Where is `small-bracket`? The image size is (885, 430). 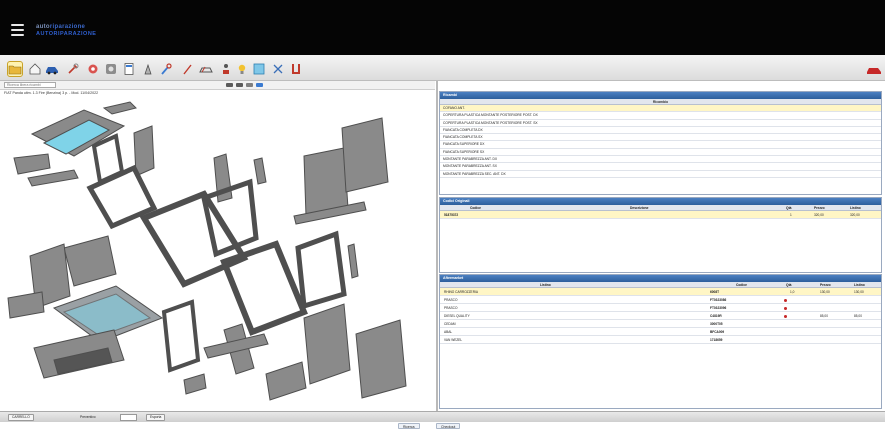
small-bracket is located at coordinates (260, 171).